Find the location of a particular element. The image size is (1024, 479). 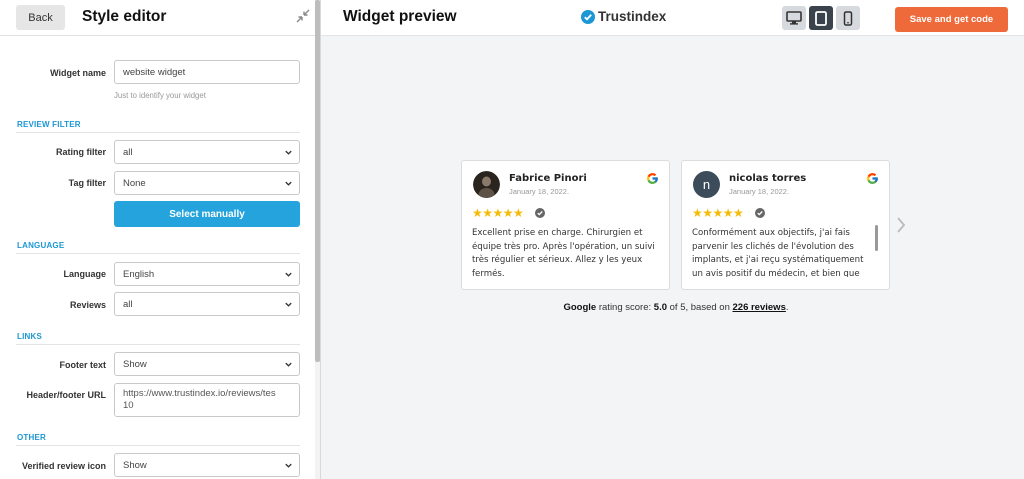

sidebar-scrollbar is located at coordinates (317, 239).